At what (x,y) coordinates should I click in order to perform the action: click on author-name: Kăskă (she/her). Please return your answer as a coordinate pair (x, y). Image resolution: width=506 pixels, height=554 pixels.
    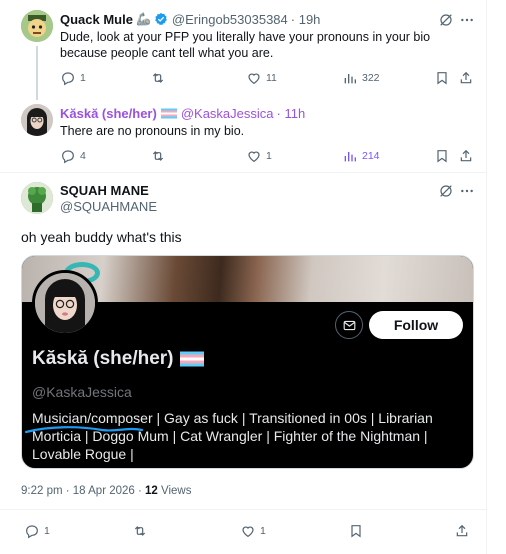
    Looking at the image, I should click on (108, 113).